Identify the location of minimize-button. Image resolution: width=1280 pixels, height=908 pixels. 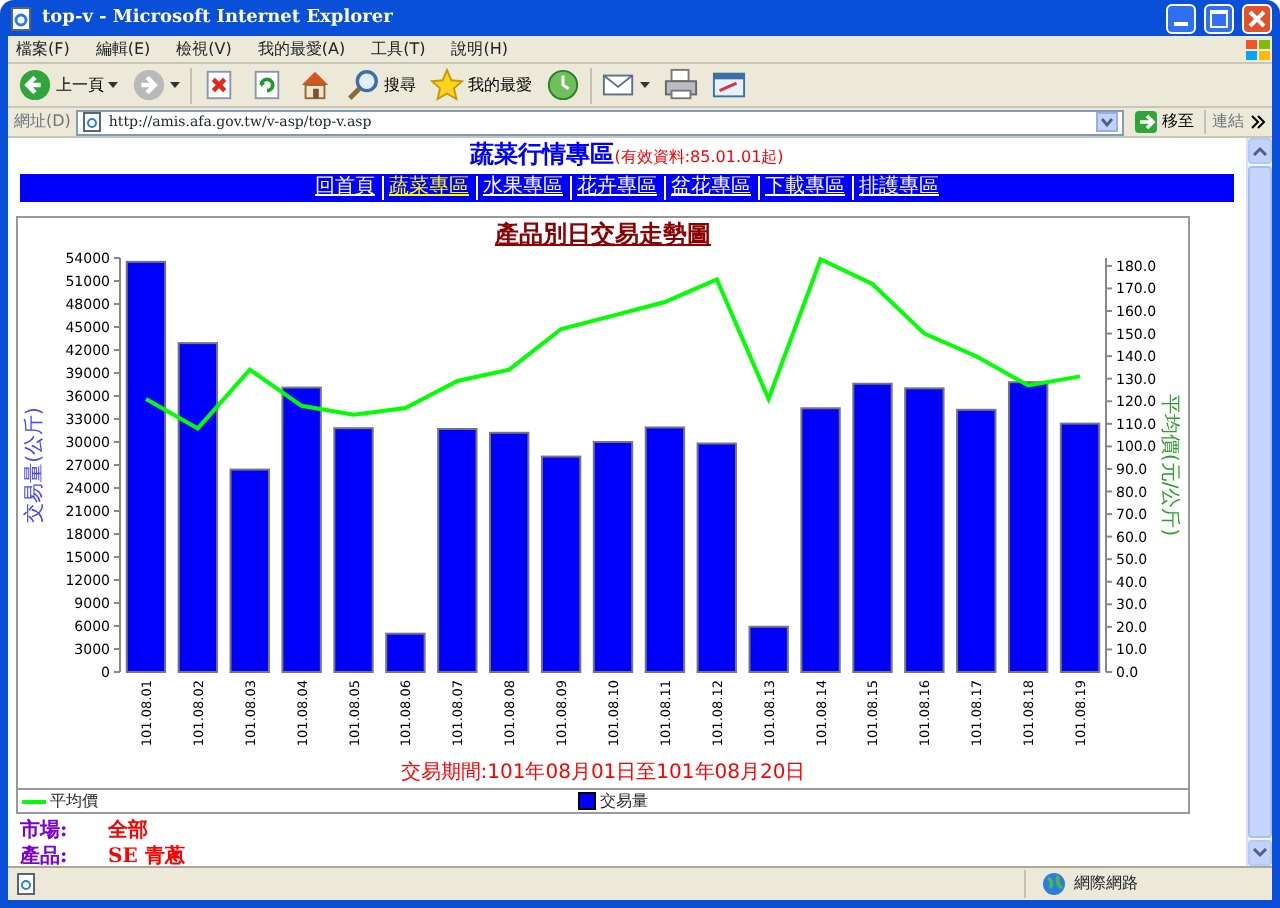
(1181, 18).